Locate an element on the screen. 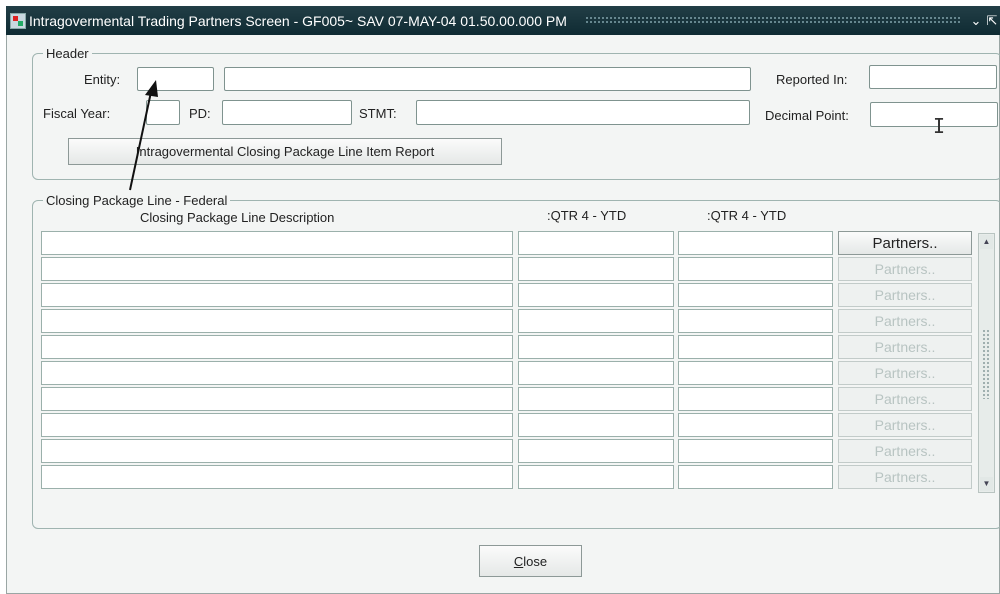  annotation-arrow-icon is located at coordinates (143, 135).